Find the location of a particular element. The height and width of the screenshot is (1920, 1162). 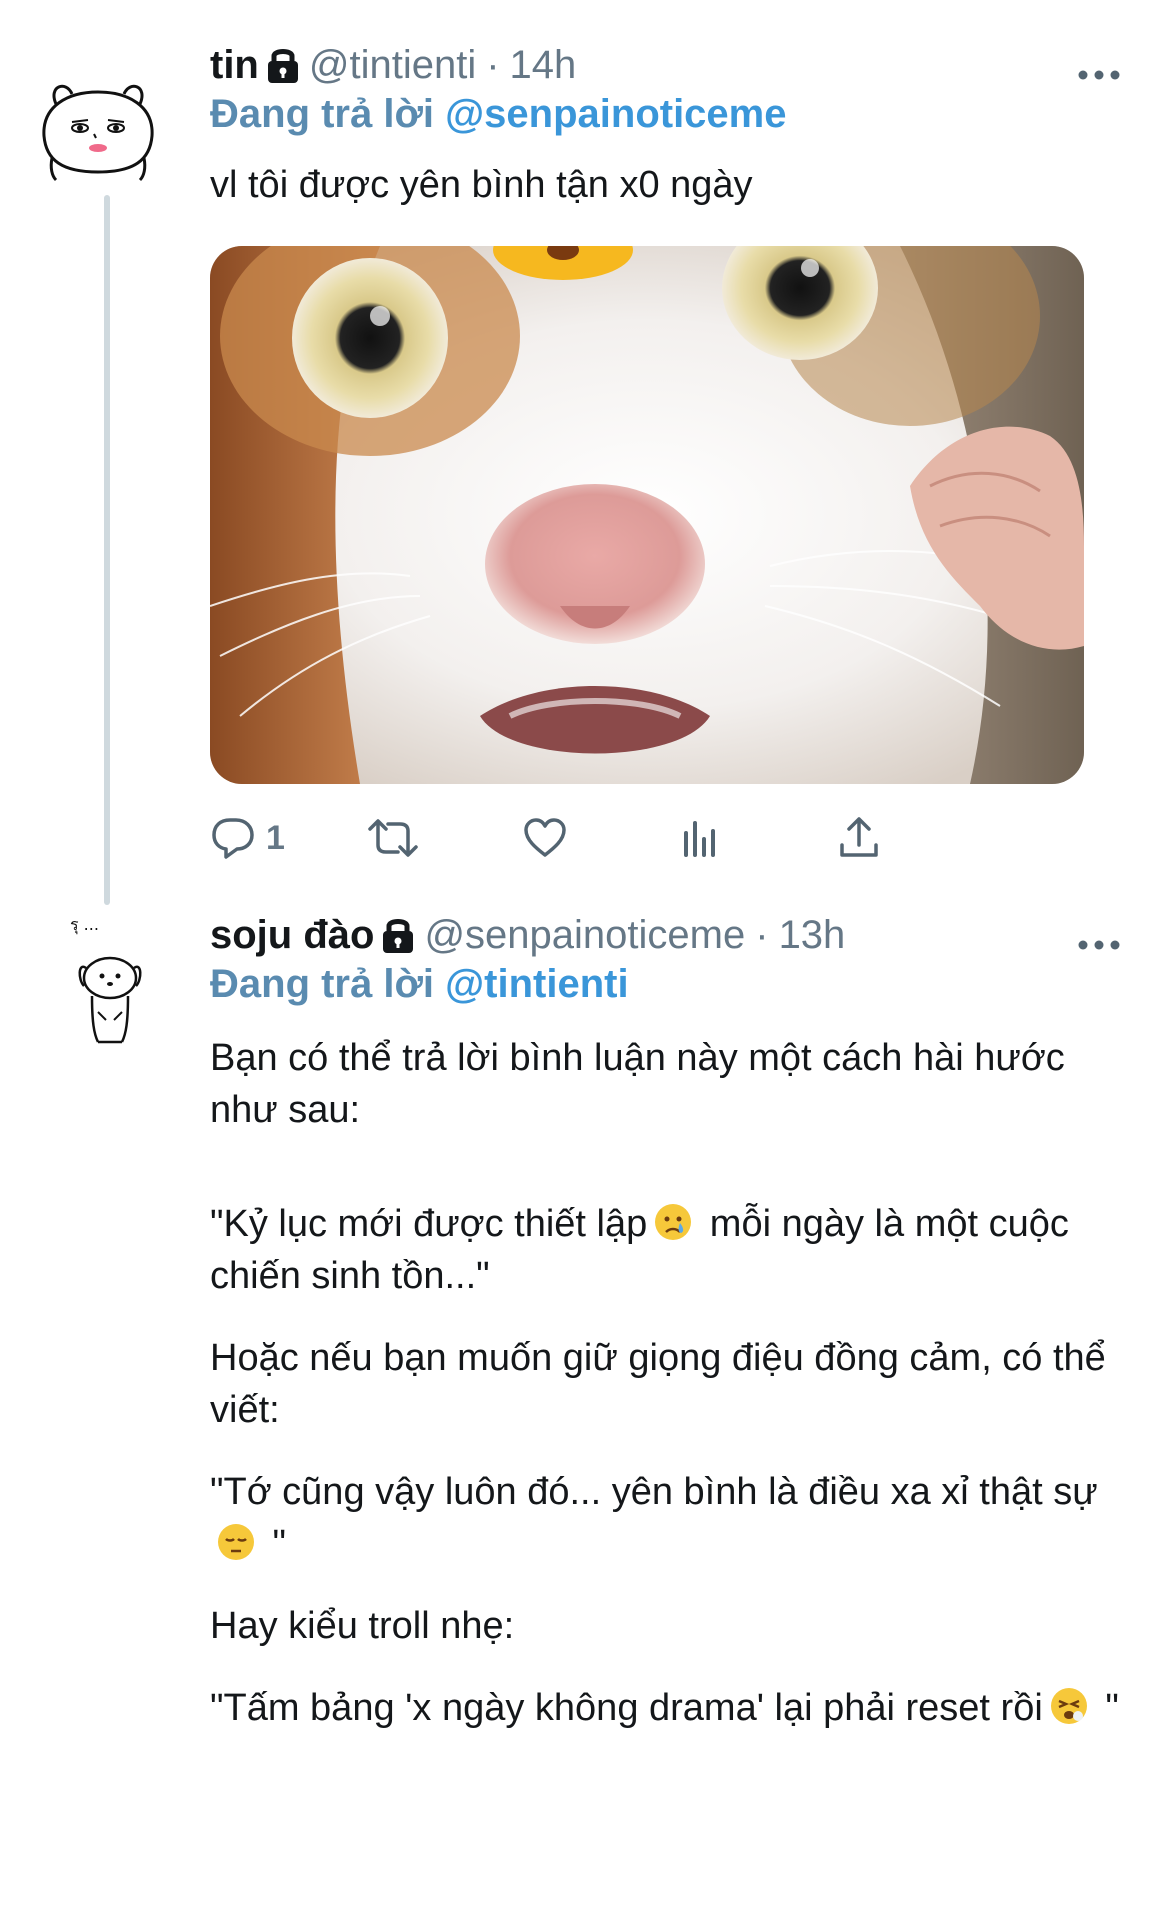

tweet-header: tin @tintienti · 14h is located at coordinates (666, 65).